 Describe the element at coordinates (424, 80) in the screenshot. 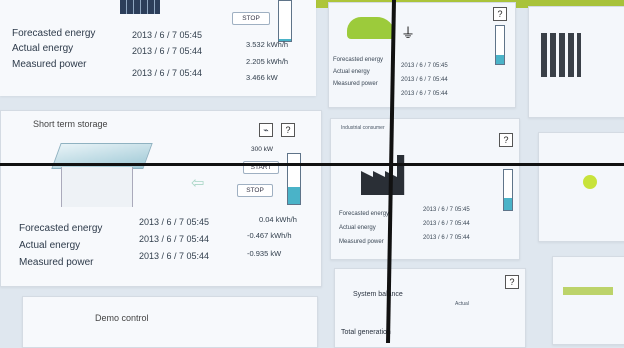

I see `ev-actual-date: 2013 / 6 / 7 05:44` at that location.